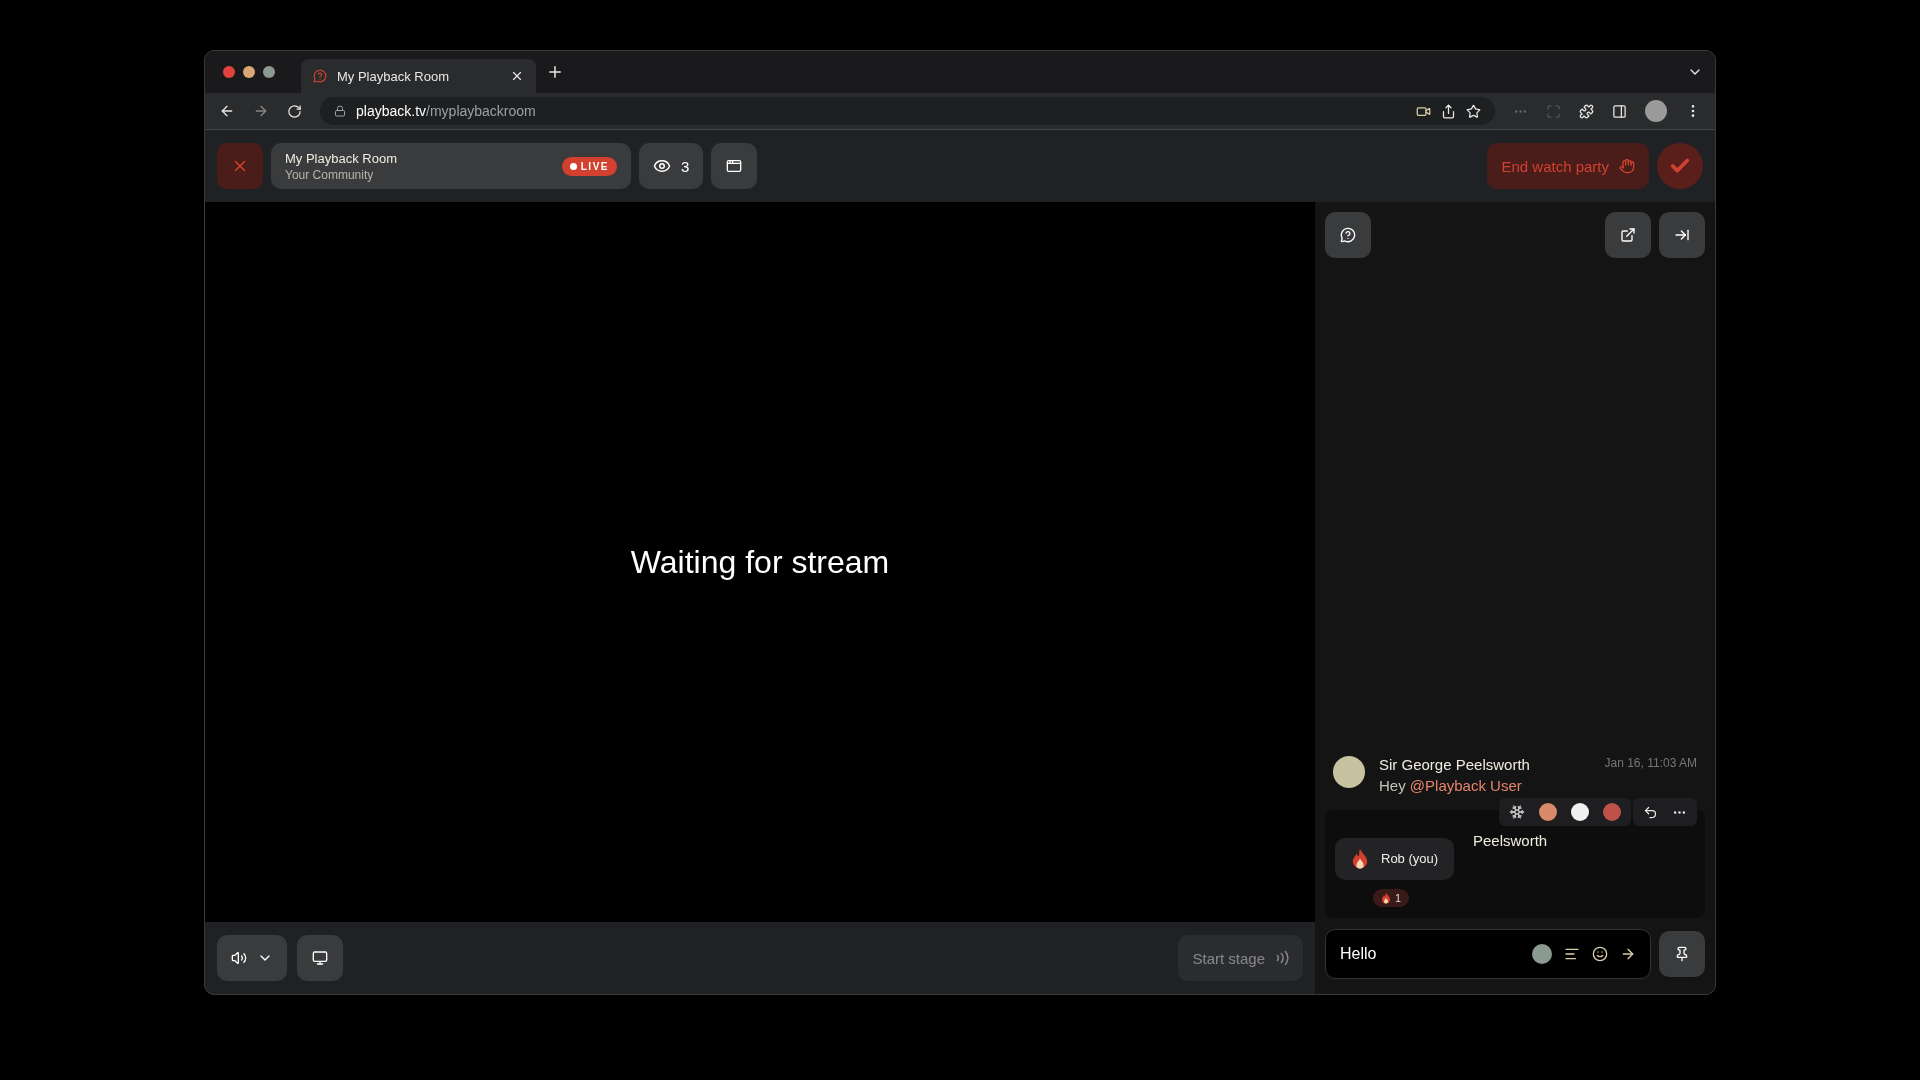 The width and height of the screenshot is (1920, 1080). What do you see at coordinates (320, 76) in the screenshot?
I see `logo-icon` at bounding box center [320, 76].